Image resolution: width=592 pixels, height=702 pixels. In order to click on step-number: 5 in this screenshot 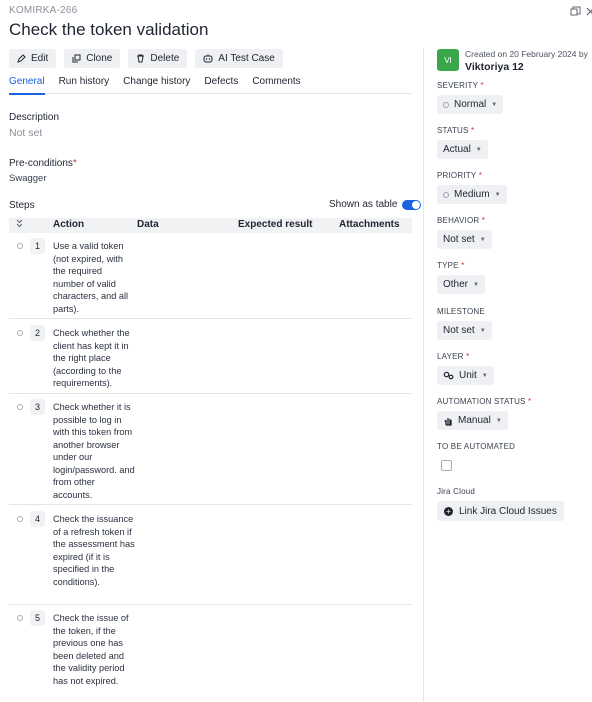, I will do `click(37, 618)`.